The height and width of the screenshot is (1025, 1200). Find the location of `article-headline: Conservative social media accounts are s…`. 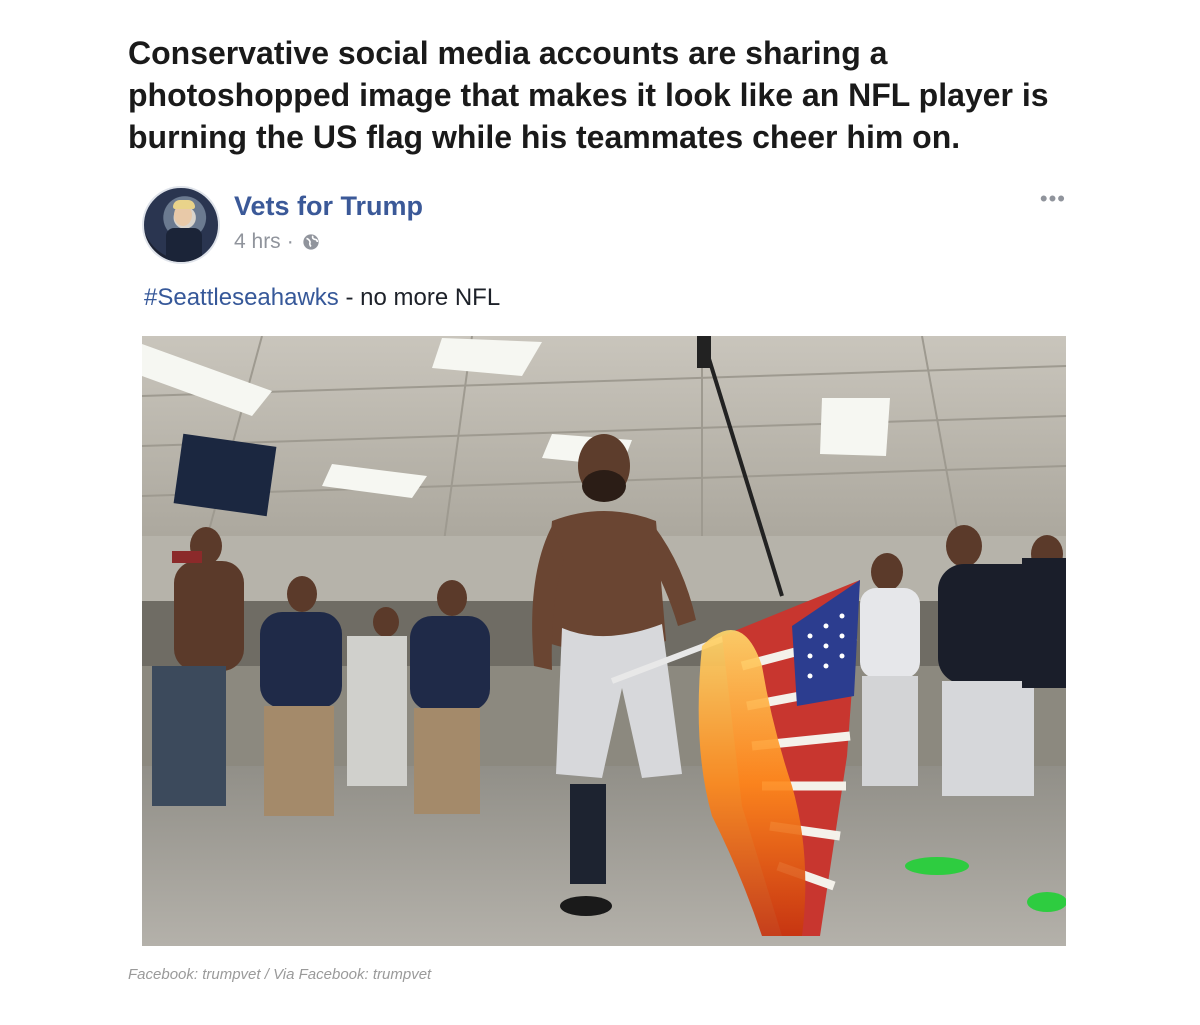

article-headline: Conservative social media accounts are s… is located at coordinates (588, 95).